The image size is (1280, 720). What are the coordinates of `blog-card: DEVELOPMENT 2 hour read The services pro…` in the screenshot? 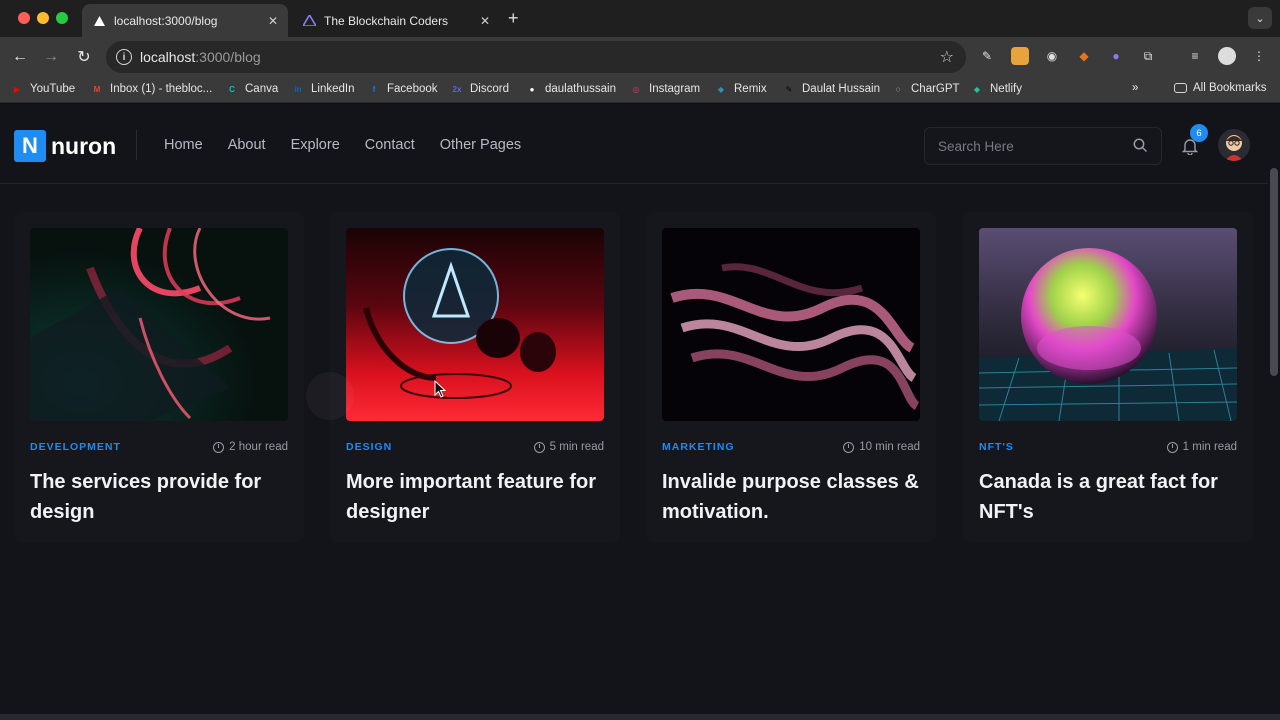 It's located at (159, 377).